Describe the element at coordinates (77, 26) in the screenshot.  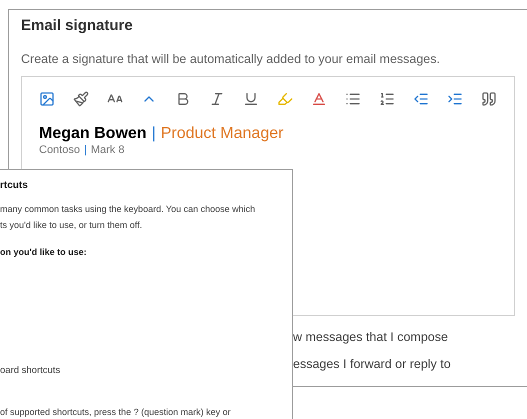
I see `panel-title: Email signature` at that location.